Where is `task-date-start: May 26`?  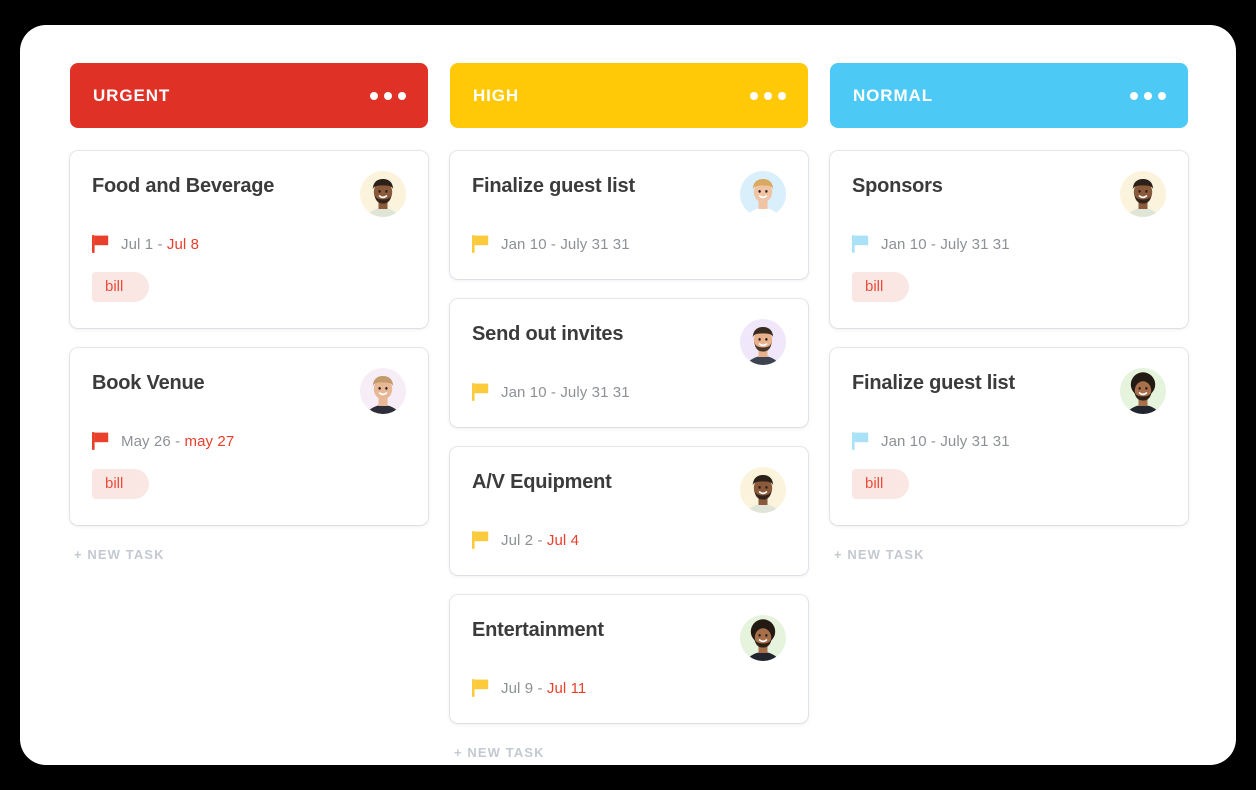
task-date-start: May 26 is located at coordinates (146, 441).